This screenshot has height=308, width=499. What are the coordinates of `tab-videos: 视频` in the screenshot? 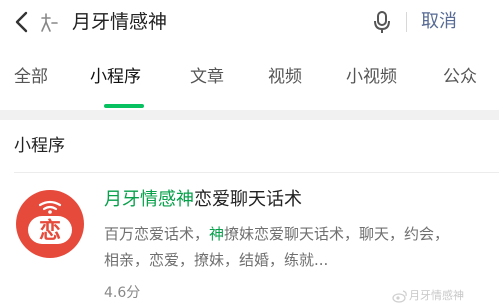 It's located at (285, 77).